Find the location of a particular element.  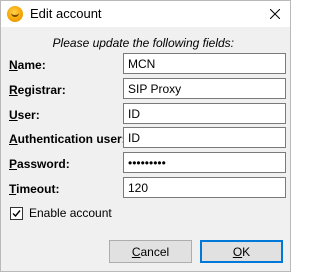

close-button is located at coordinates (275, 14).